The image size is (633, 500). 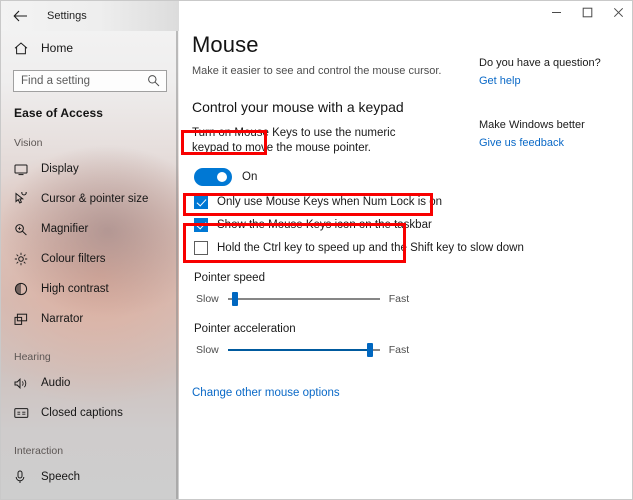 What do you see at coordinates (90, 477) in the screenshot?
I see `sidebar-item-speech: Speech` at bounding box center [90, 477].